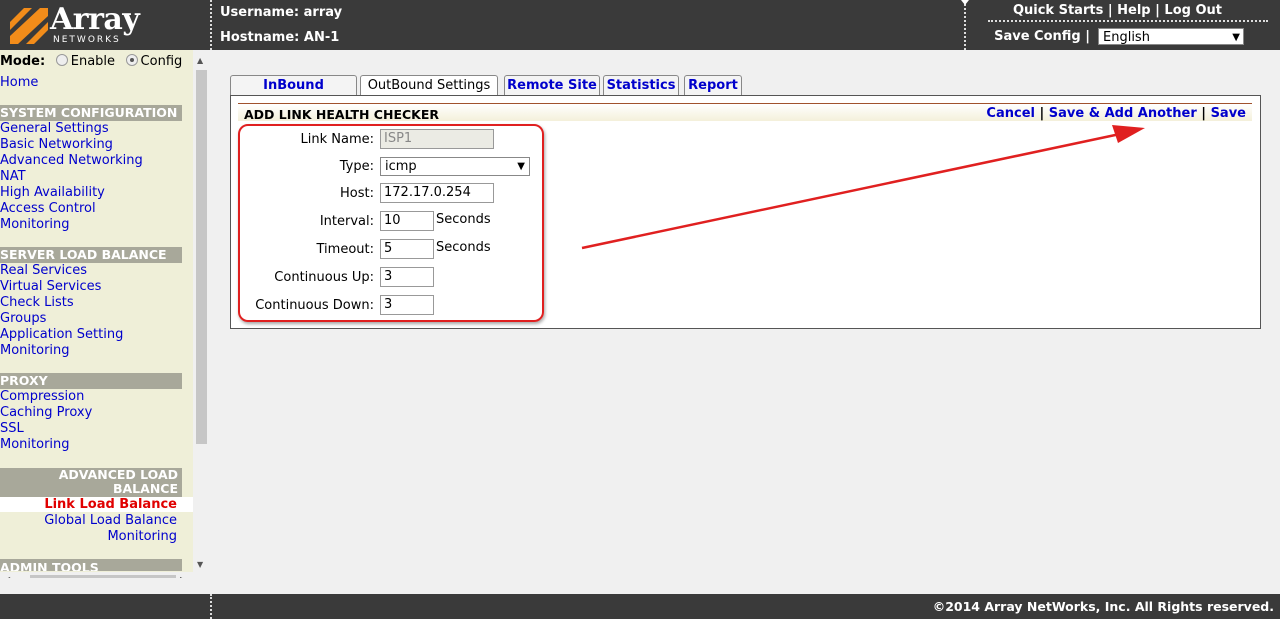 The width and height of the screenshot is (1280, 619). What do you see at coordinates (321, 37) in the screenshot?
I see `hostname-value: AN-1` at bounding box center [321, 37].